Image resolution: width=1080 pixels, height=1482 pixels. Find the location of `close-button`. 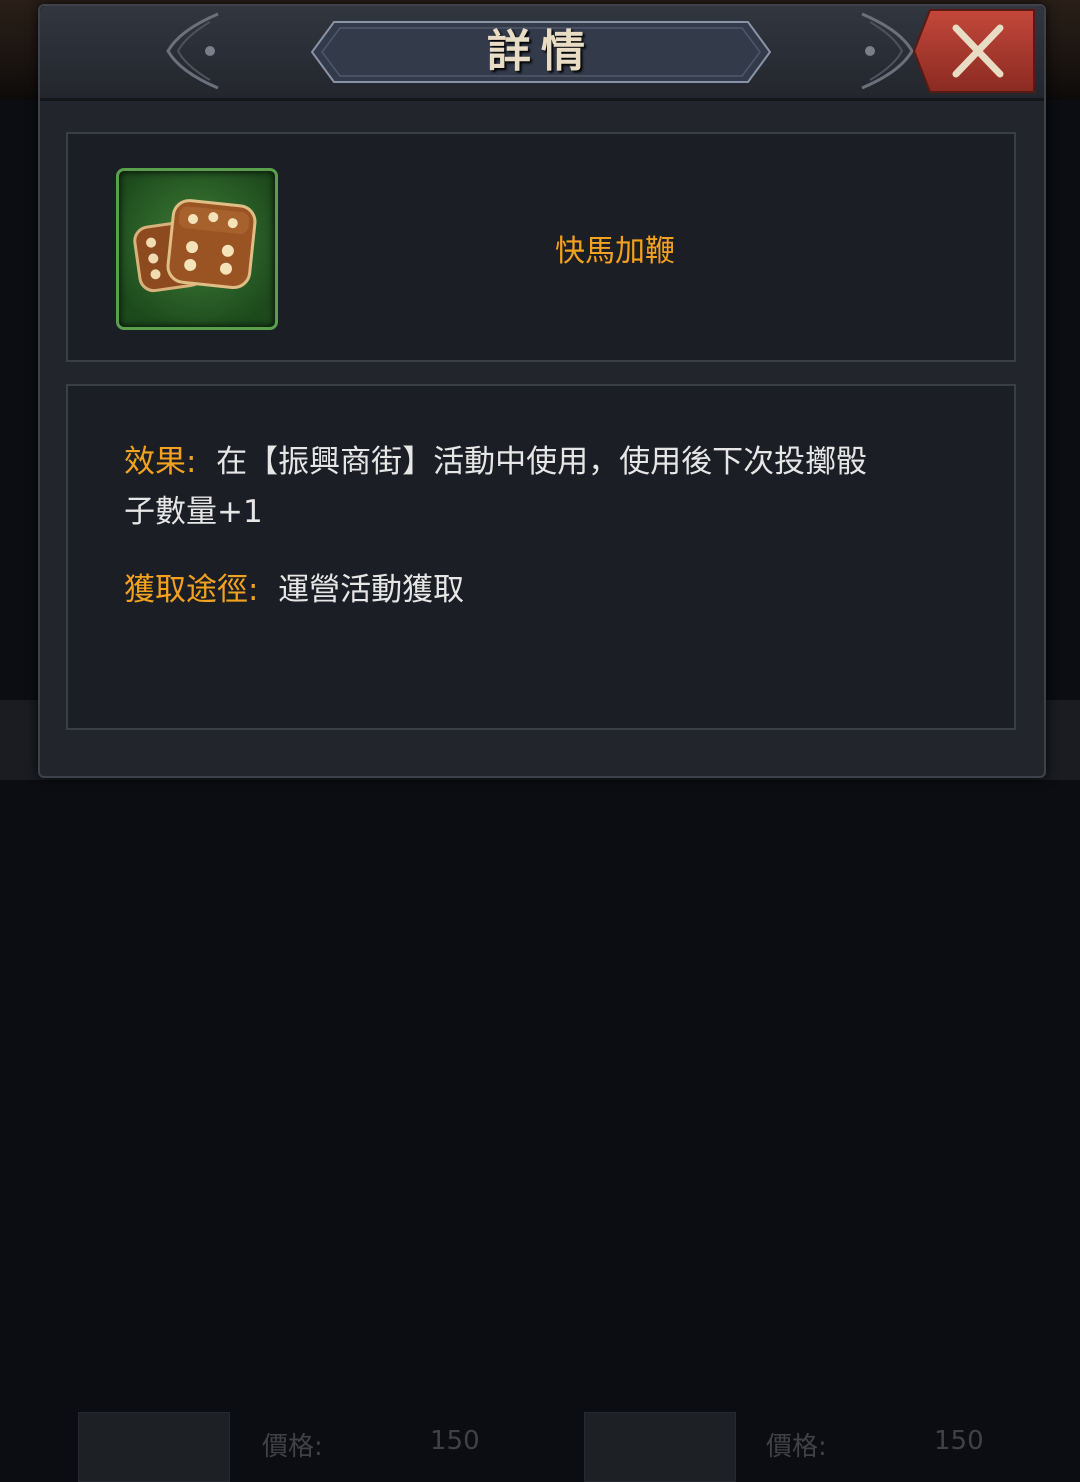

close-button is located at coordinates (968, 51).